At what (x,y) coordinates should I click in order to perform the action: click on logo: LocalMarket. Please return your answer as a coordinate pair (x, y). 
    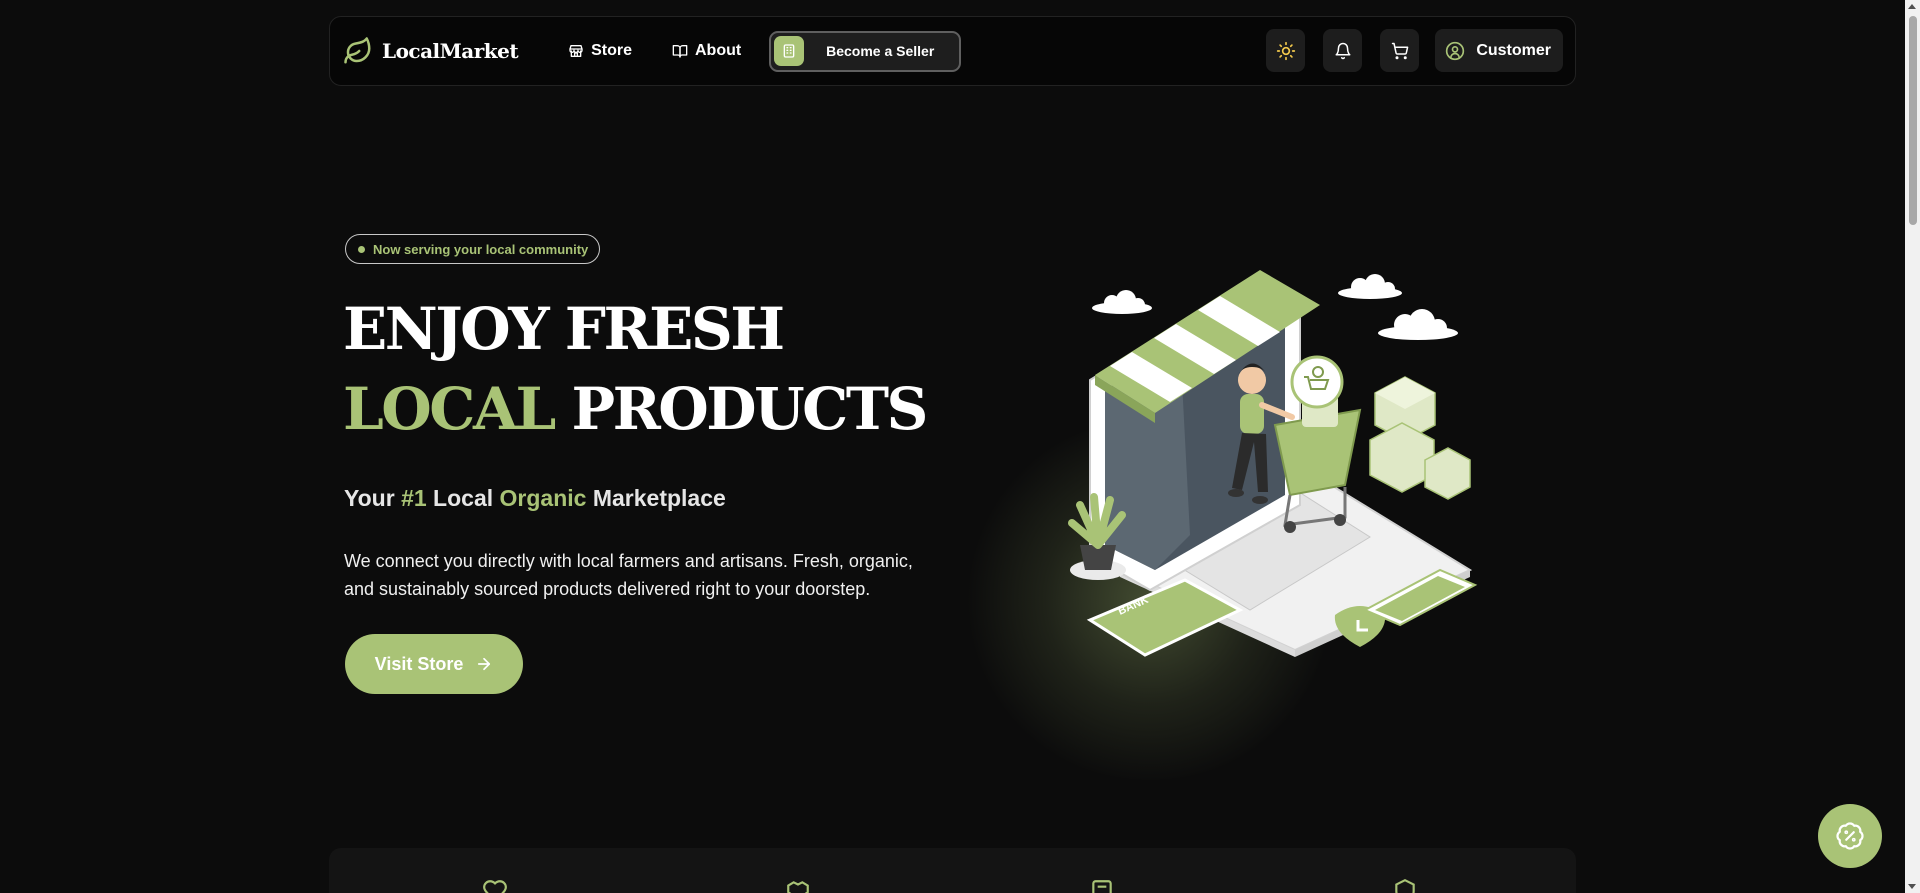
    Looking at the image, I should click on (431, 51).